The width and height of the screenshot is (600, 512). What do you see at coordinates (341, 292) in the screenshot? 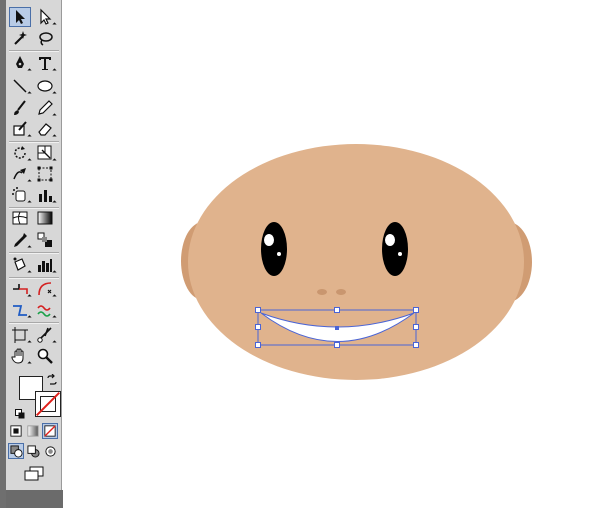
I see `right-nostril` at bounding box center [341, 292].